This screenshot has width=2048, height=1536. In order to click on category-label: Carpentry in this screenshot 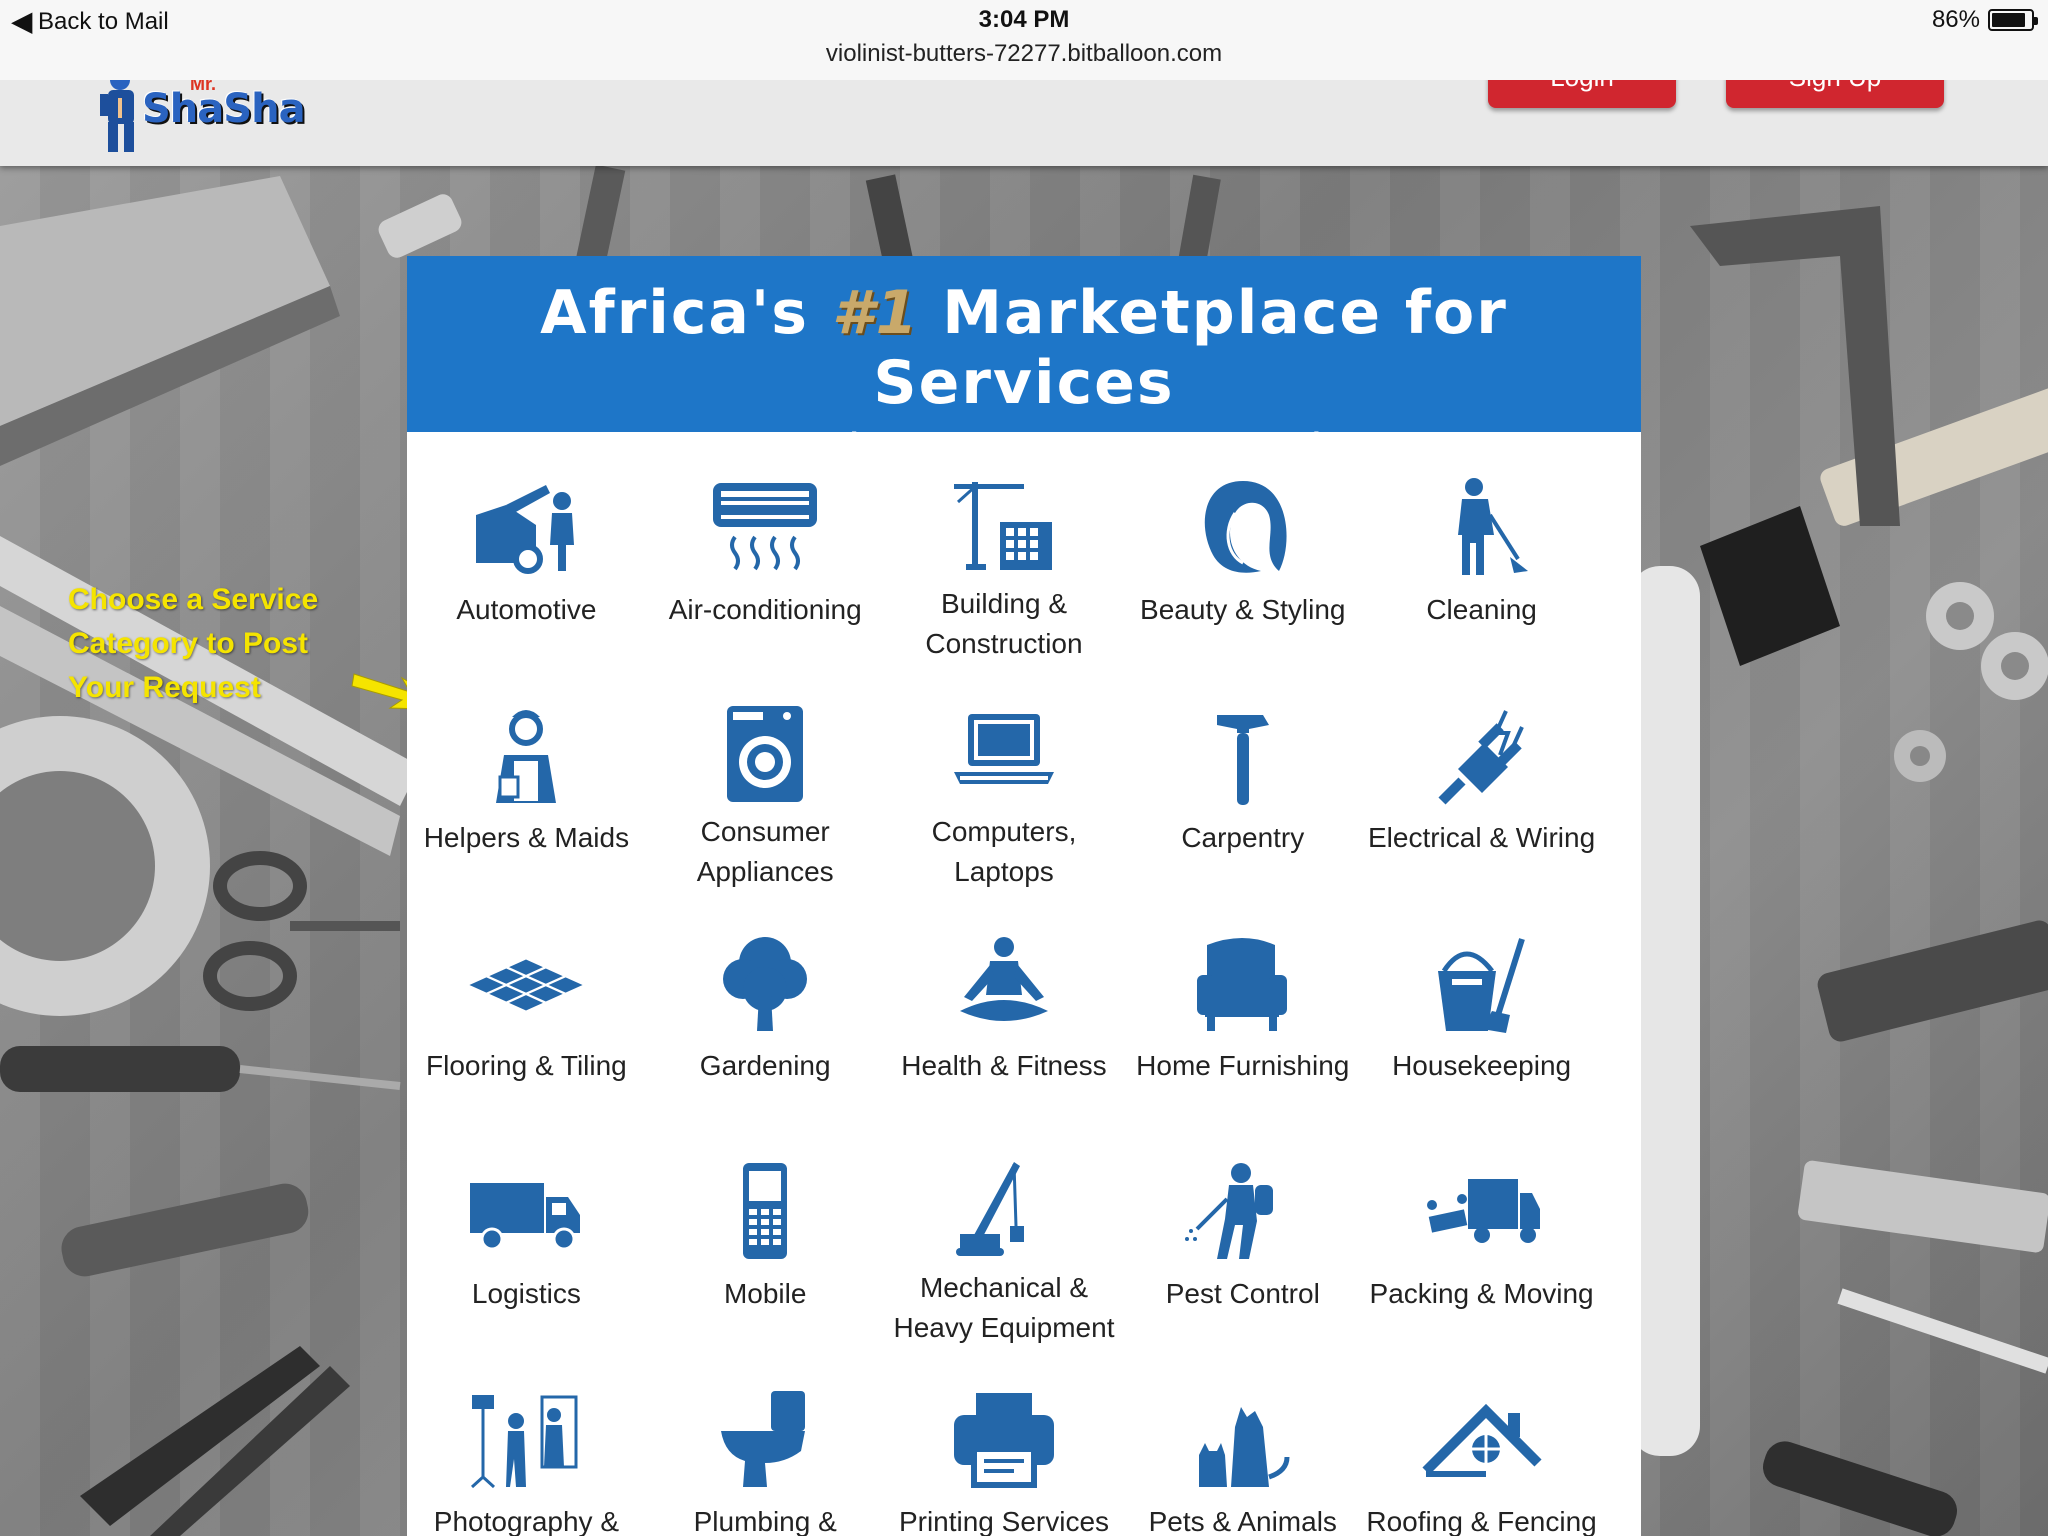, I will do `click(1243, 837)`.